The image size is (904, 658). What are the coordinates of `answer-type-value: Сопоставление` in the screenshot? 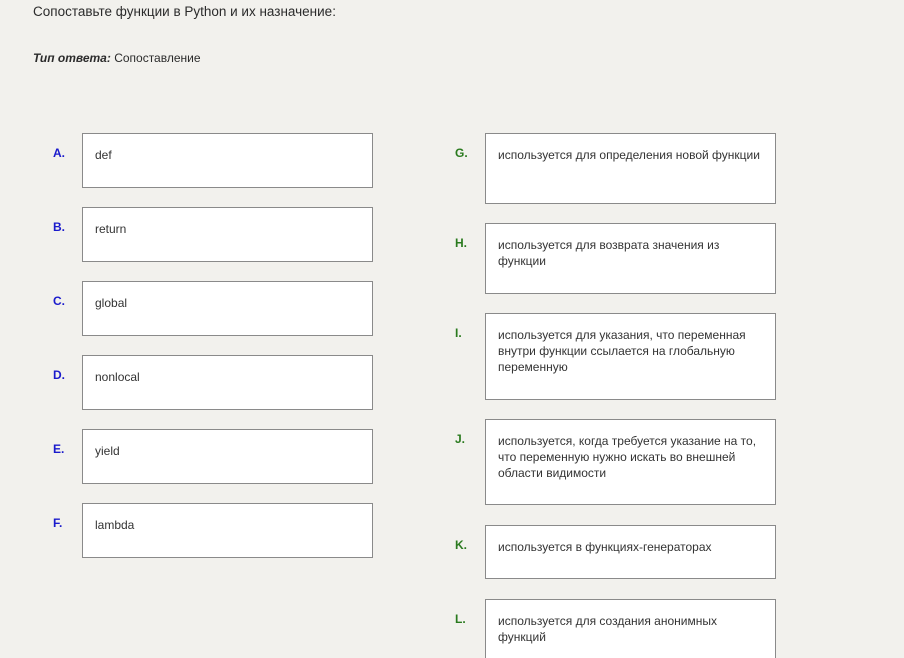 It's located at (157, 58).